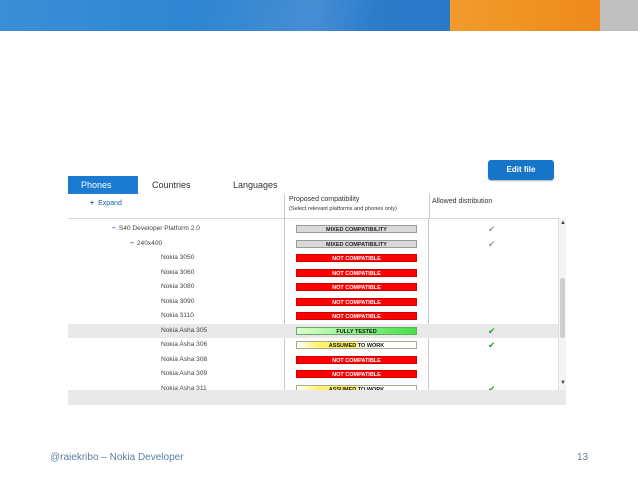 Image resolution: width=638 pixels, height=479 pixels. I want to click on compatibility-badge: ASSUMED TO WORK, so click(356, 345).